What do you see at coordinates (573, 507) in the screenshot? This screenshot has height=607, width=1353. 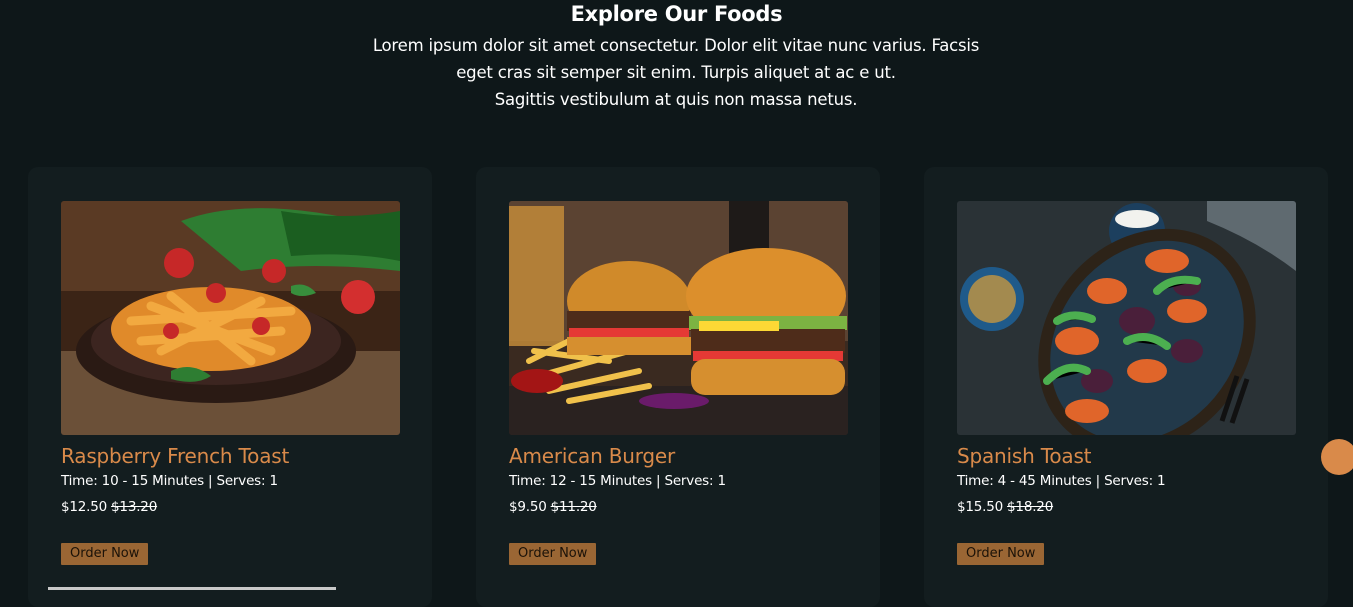 I see `old-price: $11.20` at bounding box center [573, 507].